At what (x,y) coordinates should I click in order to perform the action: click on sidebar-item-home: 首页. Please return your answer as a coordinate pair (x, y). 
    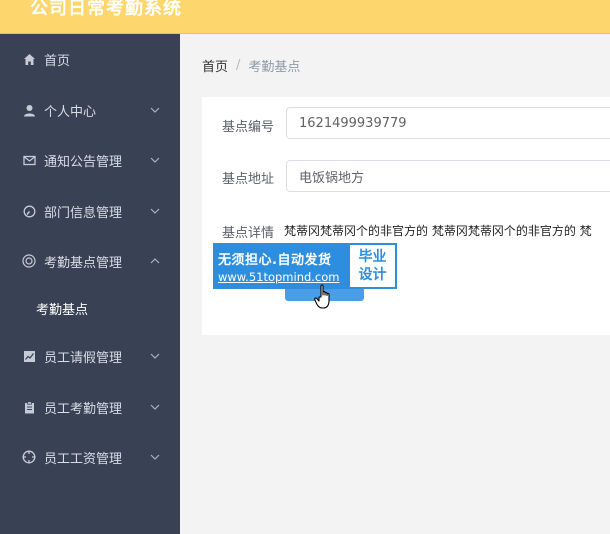
    Looking at the image, I should click on (90, 59).